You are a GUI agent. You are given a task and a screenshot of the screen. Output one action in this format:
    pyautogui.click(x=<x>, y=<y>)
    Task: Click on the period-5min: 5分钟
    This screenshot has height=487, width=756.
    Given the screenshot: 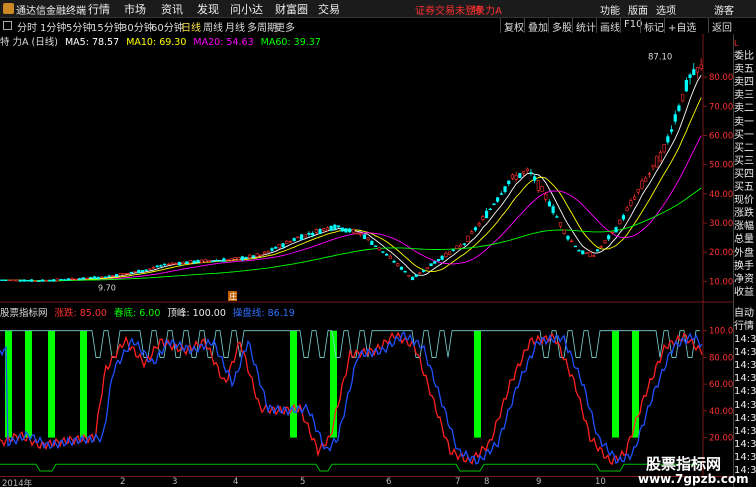 What is the action you would take?
    pyautogui.click(x=79, y=26)
    